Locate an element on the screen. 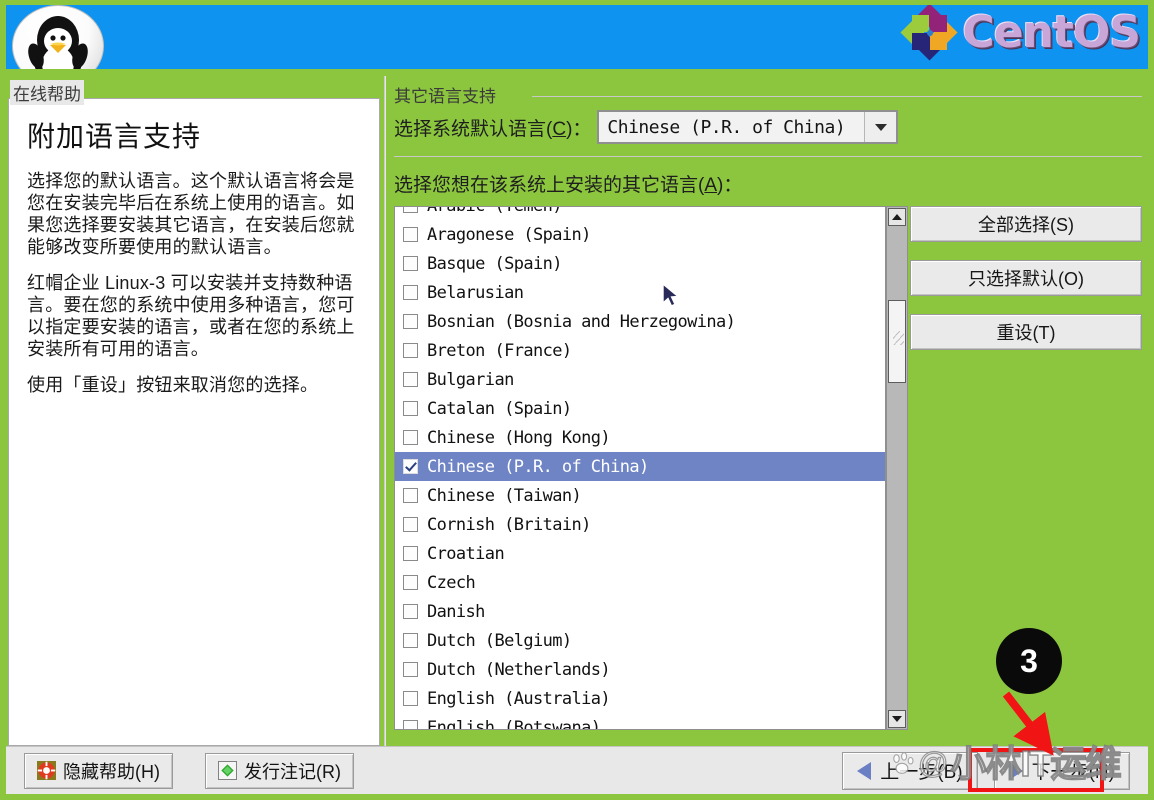  language-list-item: Chinese (Taiwan) is located at coordinates (640, 495).